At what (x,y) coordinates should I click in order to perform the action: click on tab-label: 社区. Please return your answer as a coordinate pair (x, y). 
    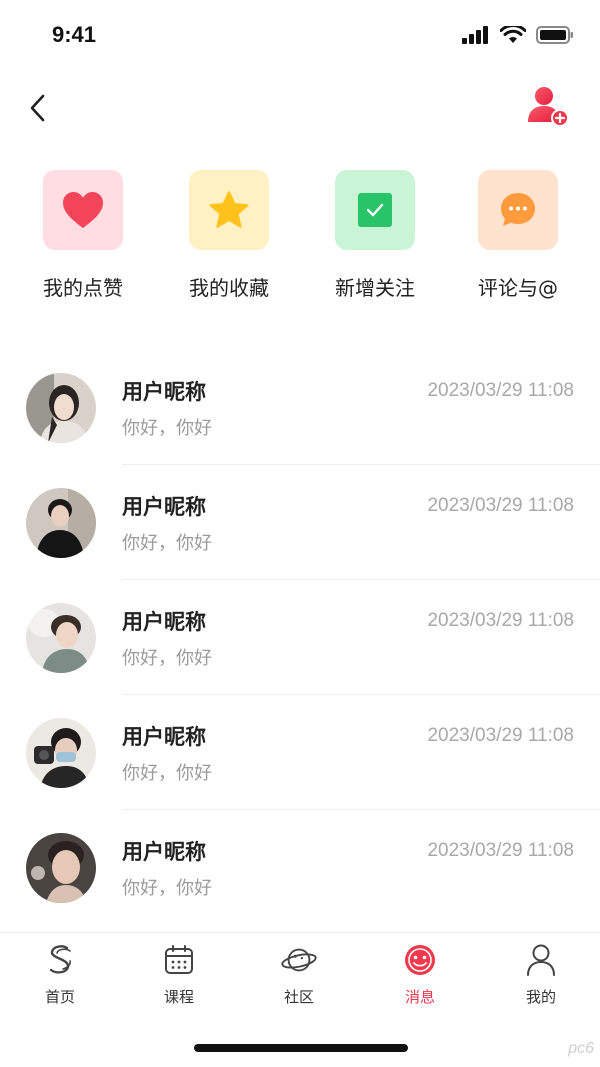
    Looking at the image, I should click on (298, 997).